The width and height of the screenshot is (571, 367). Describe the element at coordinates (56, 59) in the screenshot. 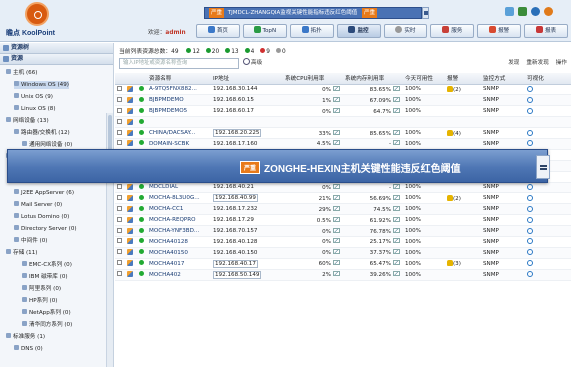

I see `resource-section-header: 资源` at that location.